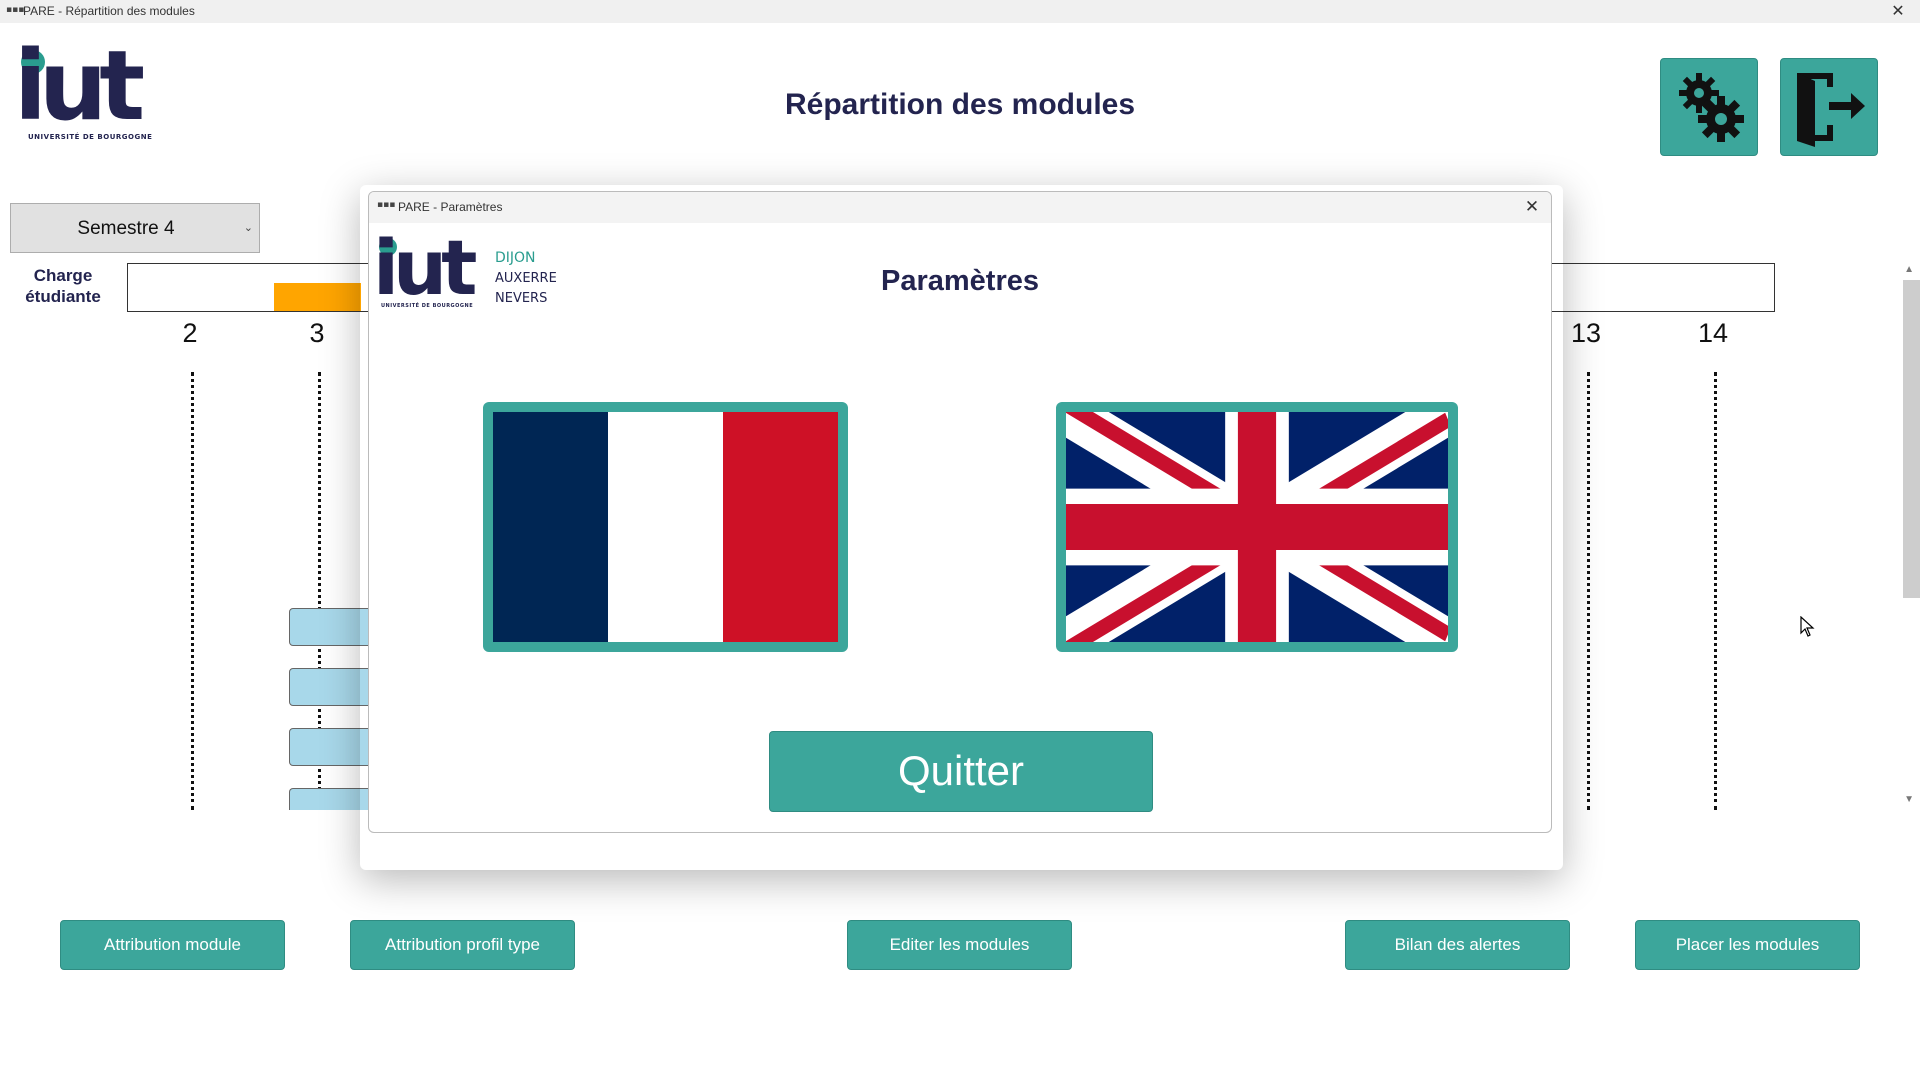 This screenshot has height=1080, width=1920. What do you see at coordinates (960, 104) in the screenshot?
I see `page-title: Répartition des modules` at bounding box center [960, 104].